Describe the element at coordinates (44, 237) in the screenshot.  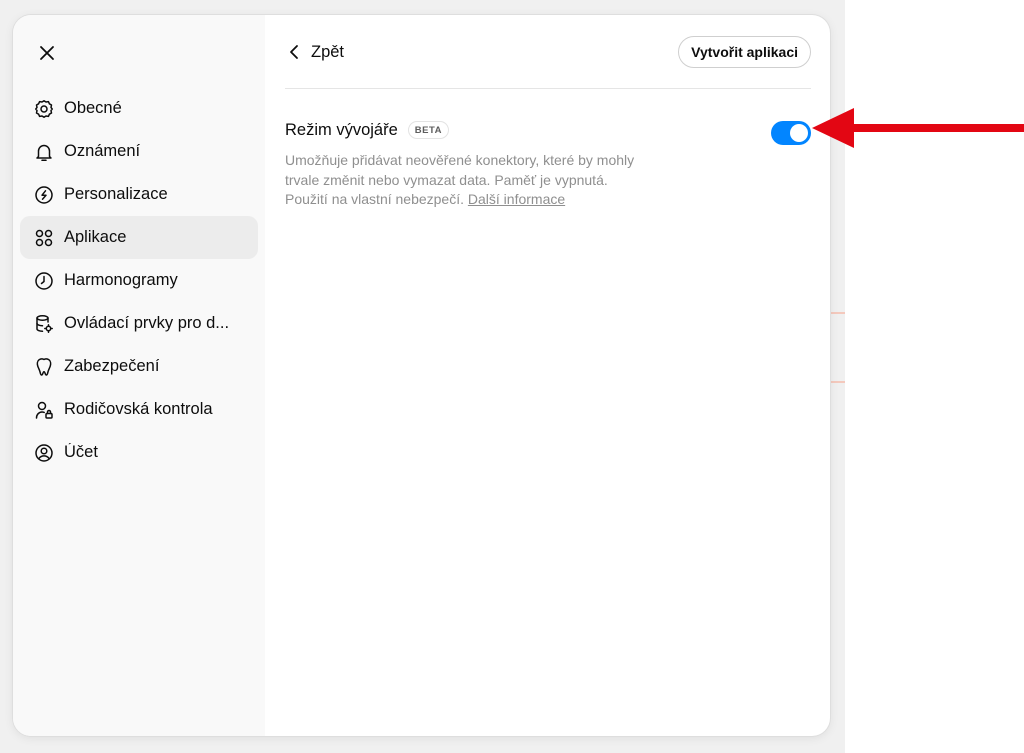
I see `apps-grid-icon` at that location.